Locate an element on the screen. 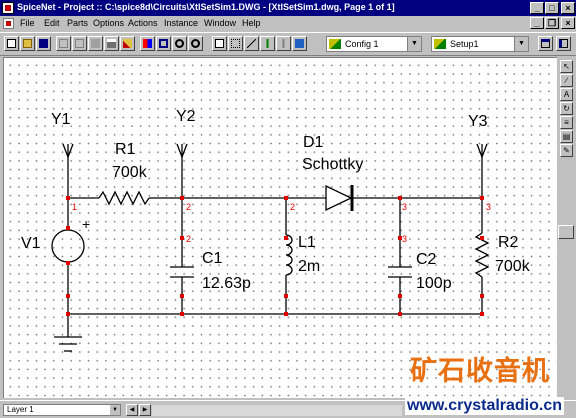 This screenshot has width=576, height=418. d1-triangle is located at coordinates (339, 198).